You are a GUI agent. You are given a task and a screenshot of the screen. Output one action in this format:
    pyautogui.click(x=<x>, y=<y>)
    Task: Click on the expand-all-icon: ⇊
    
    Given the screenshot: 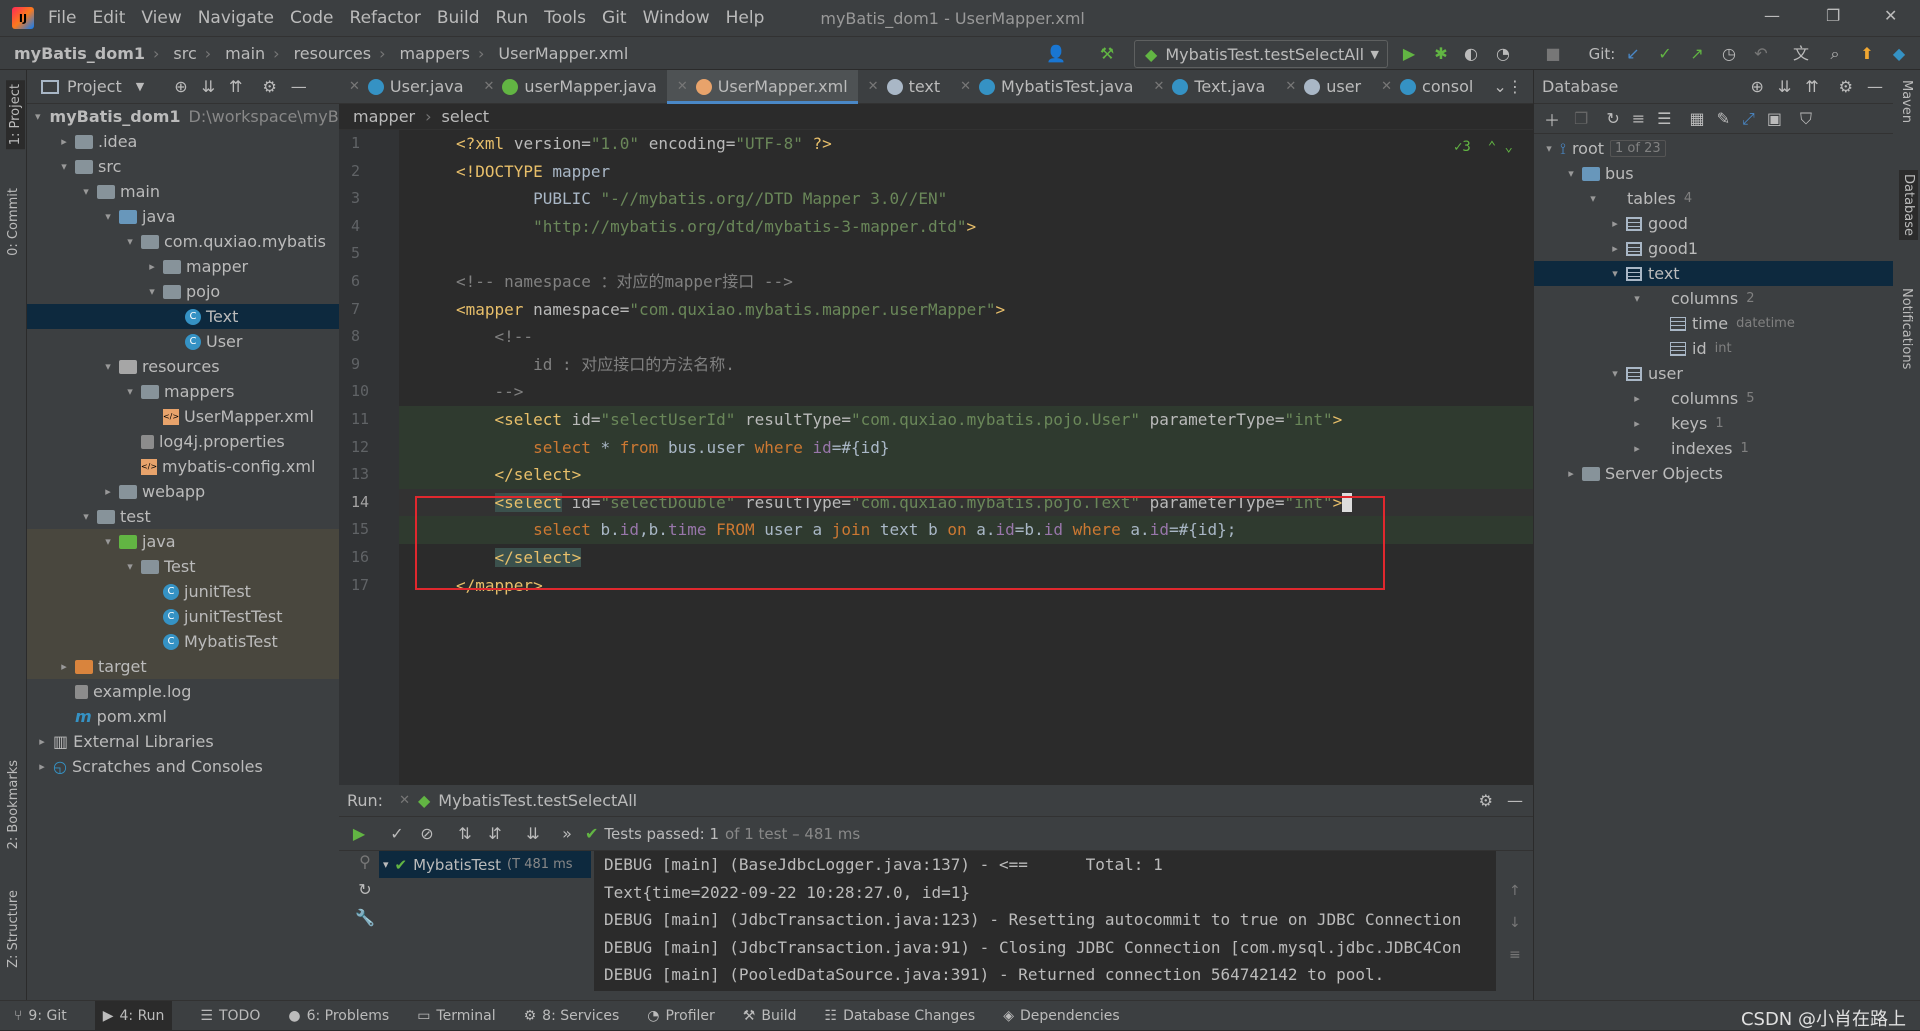 What is the action you would take?
    pyautogui.click(x=1784, y=86)
    